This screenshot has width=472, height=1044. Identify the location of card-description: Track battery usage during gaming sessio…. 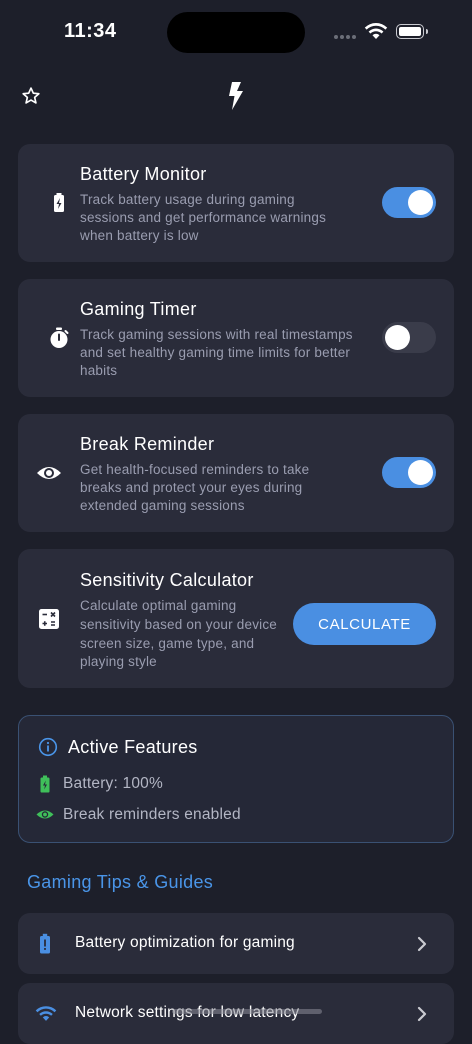
(203, 217).